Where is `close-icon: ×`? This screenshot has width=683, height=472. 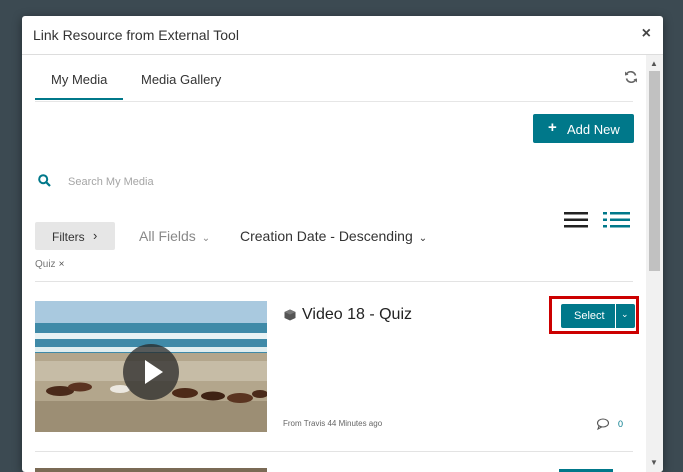 close-icon: × is located at coordinates (646, 34).